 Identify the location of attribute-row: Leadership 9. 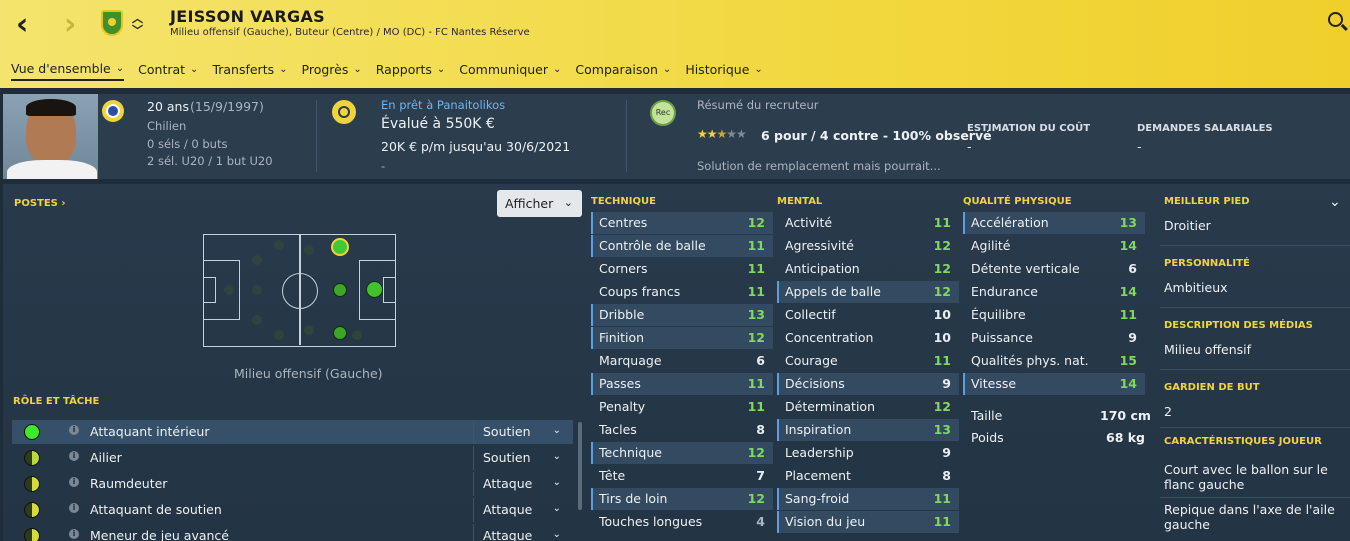
(868, 453).